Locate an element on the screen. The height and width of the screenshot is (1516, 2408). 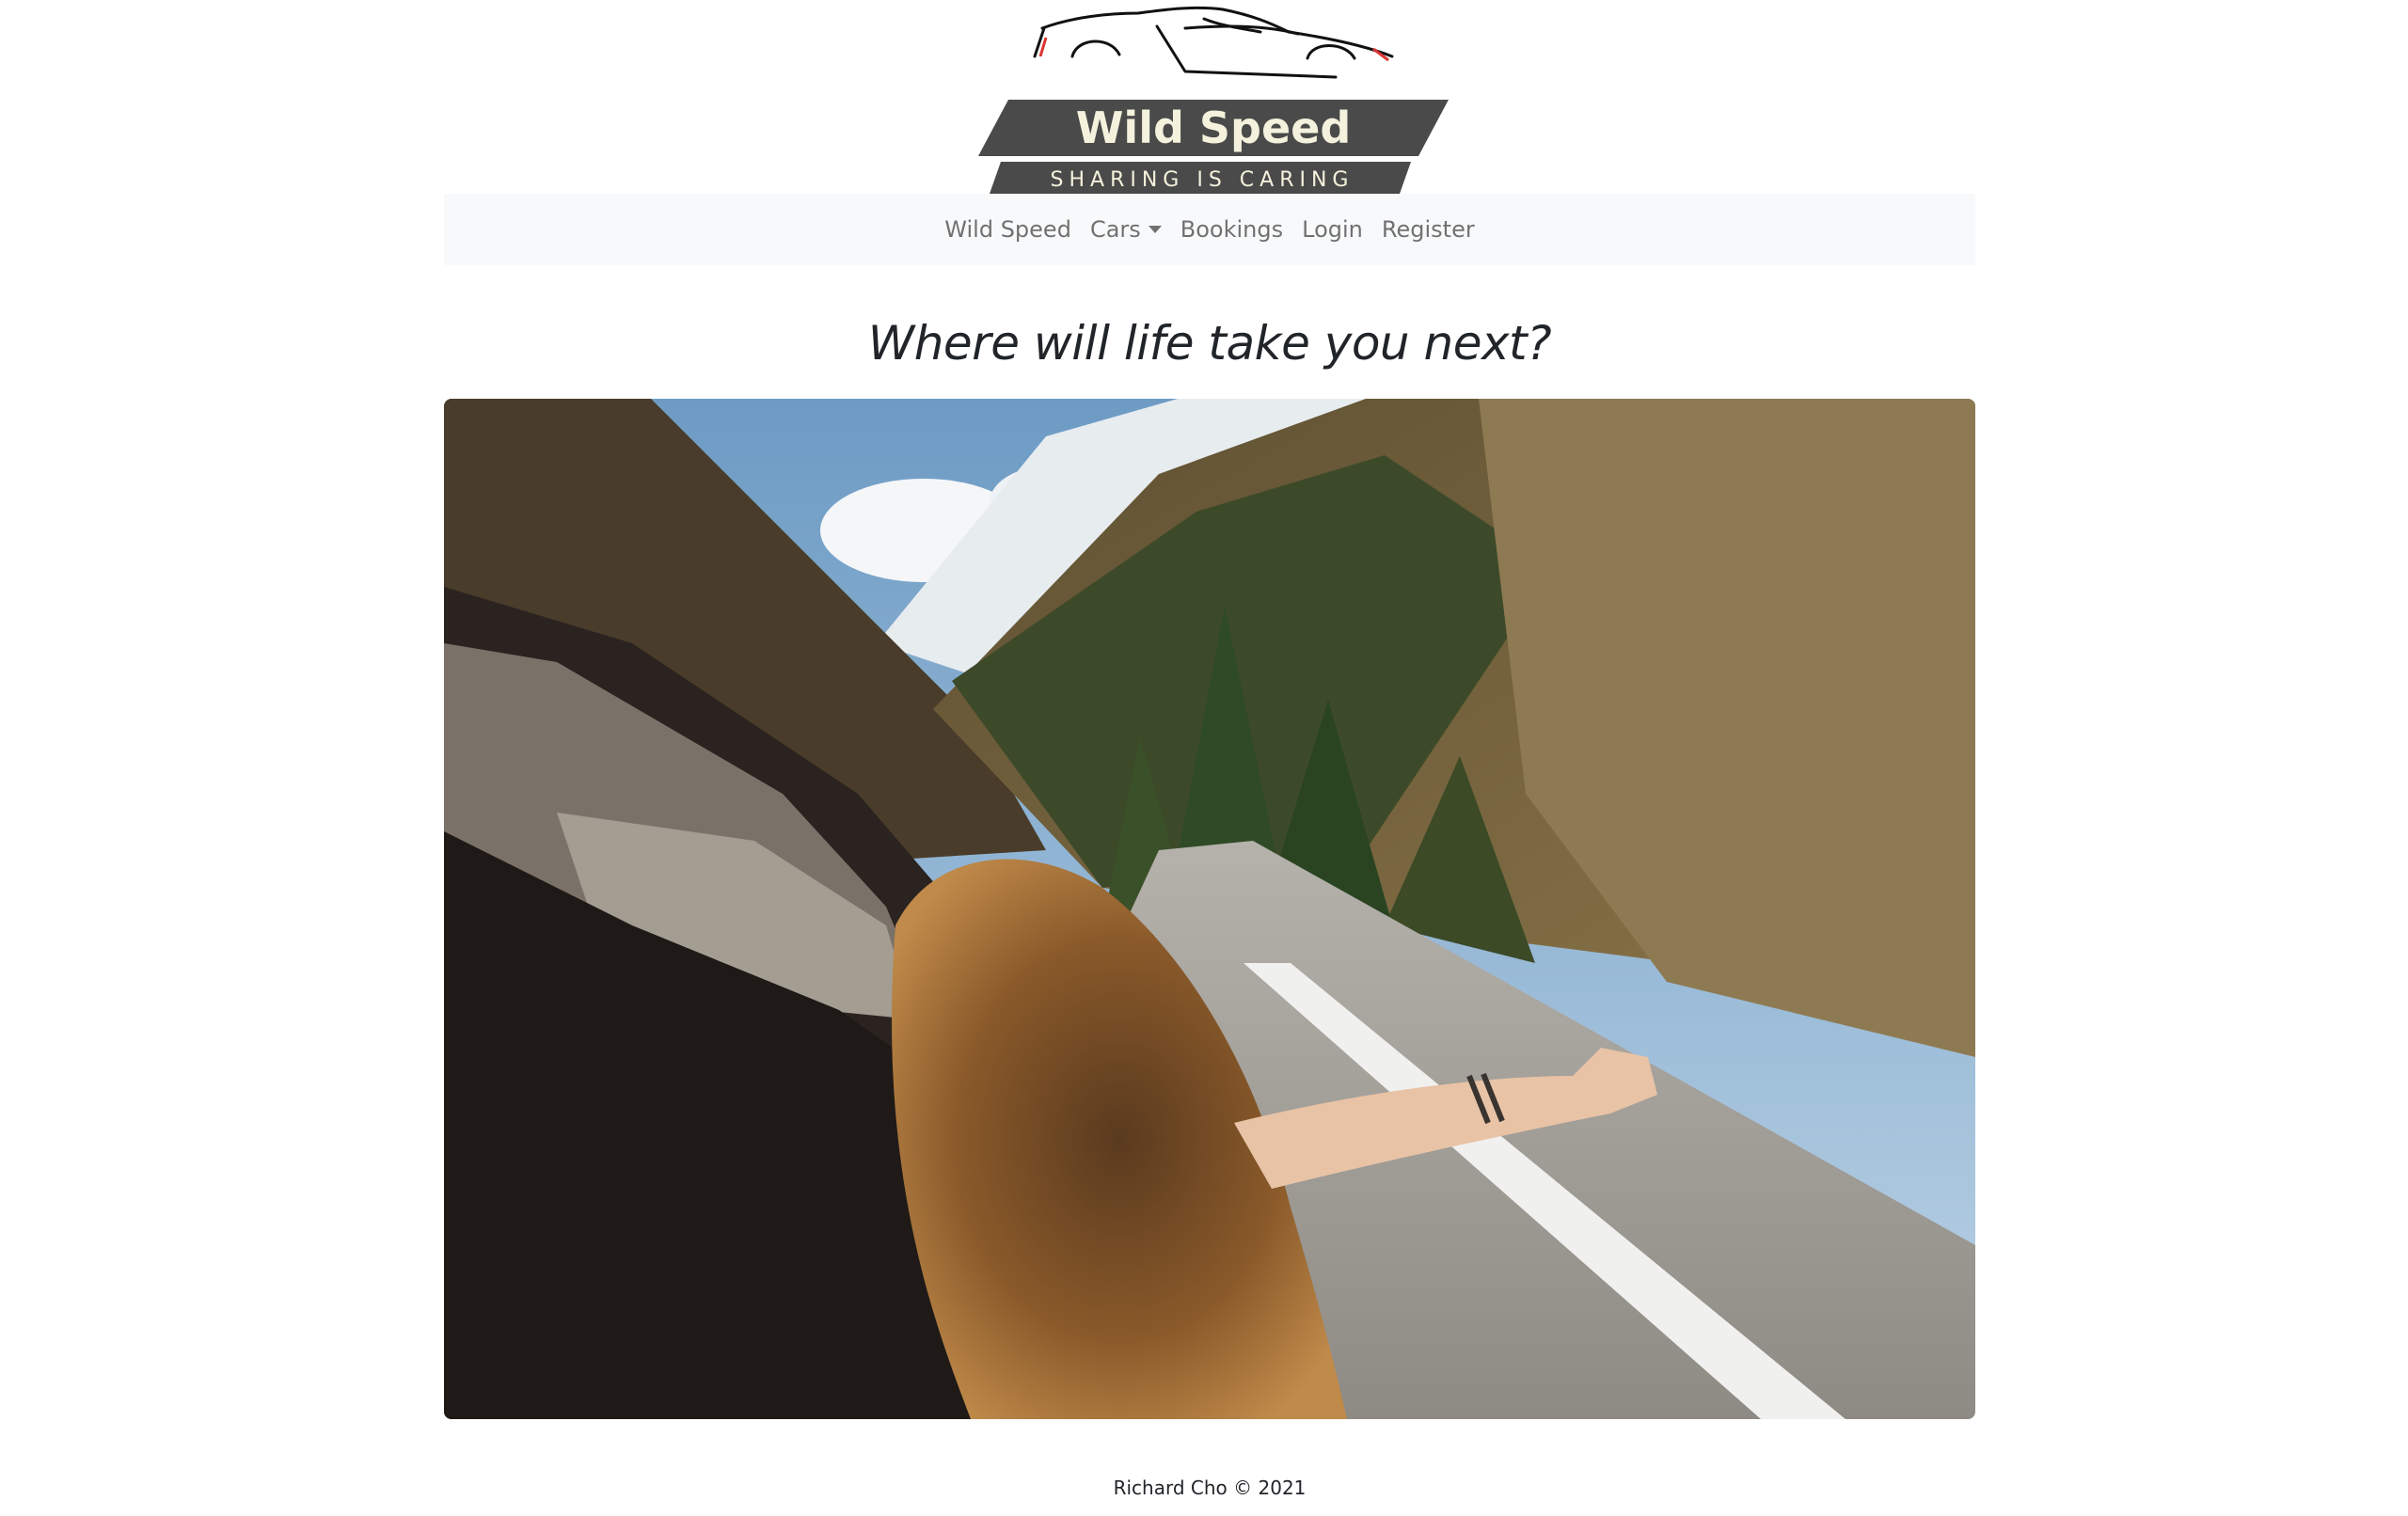
car-icon is located at coordinates (1214, 42).